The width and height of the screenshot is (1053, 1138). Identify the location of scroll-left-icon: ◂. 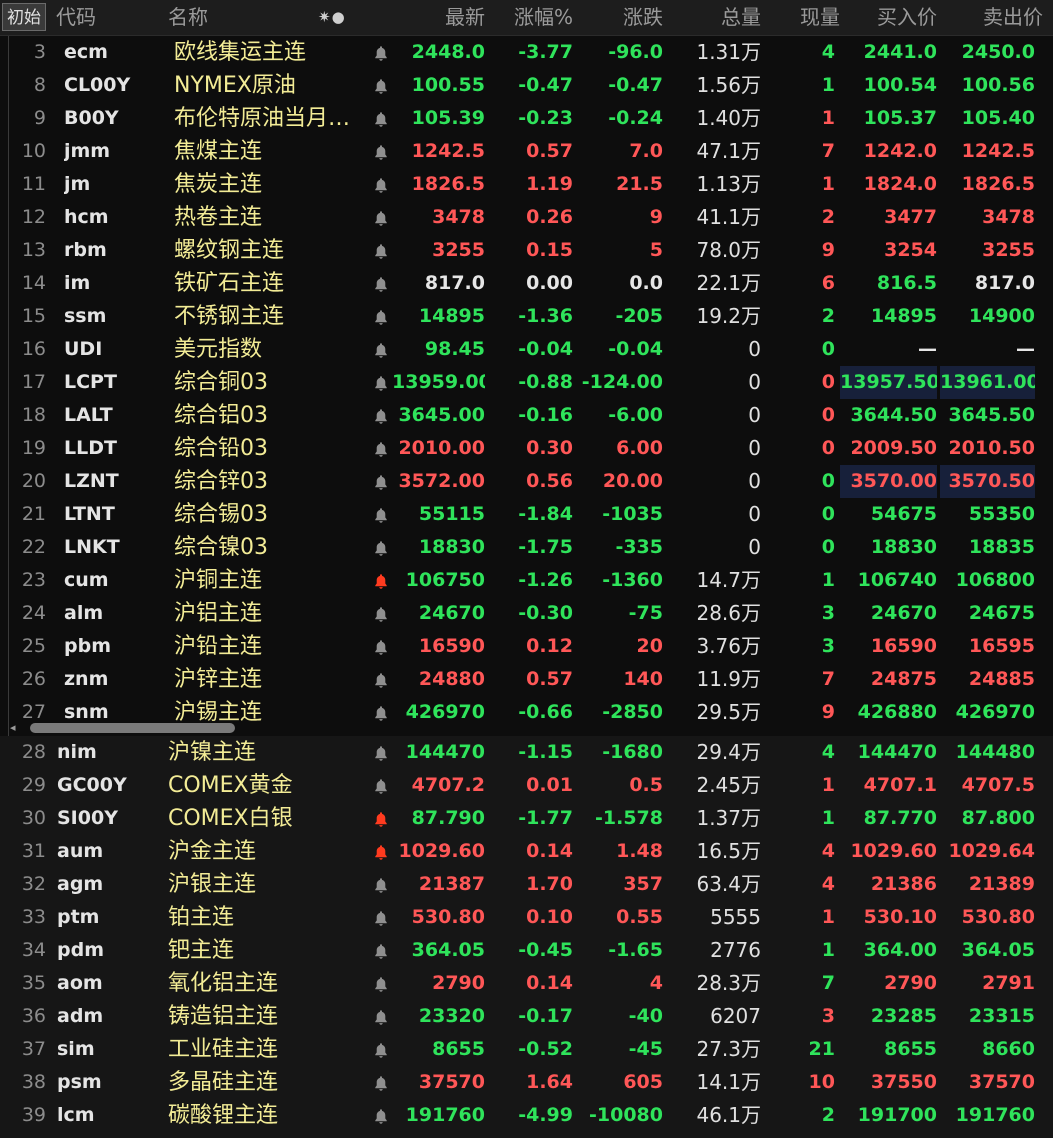
(16, 728).